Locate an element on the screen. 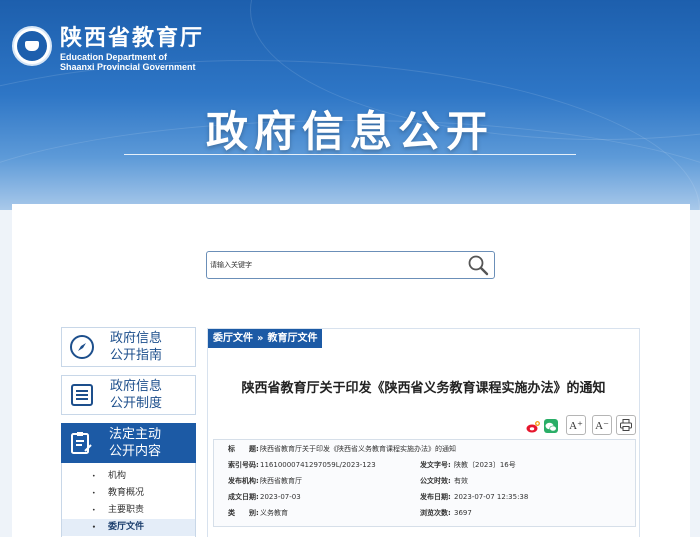 The image size is (700, 537). font-increase-button: A⁺ is located at coordinates (576, 425).